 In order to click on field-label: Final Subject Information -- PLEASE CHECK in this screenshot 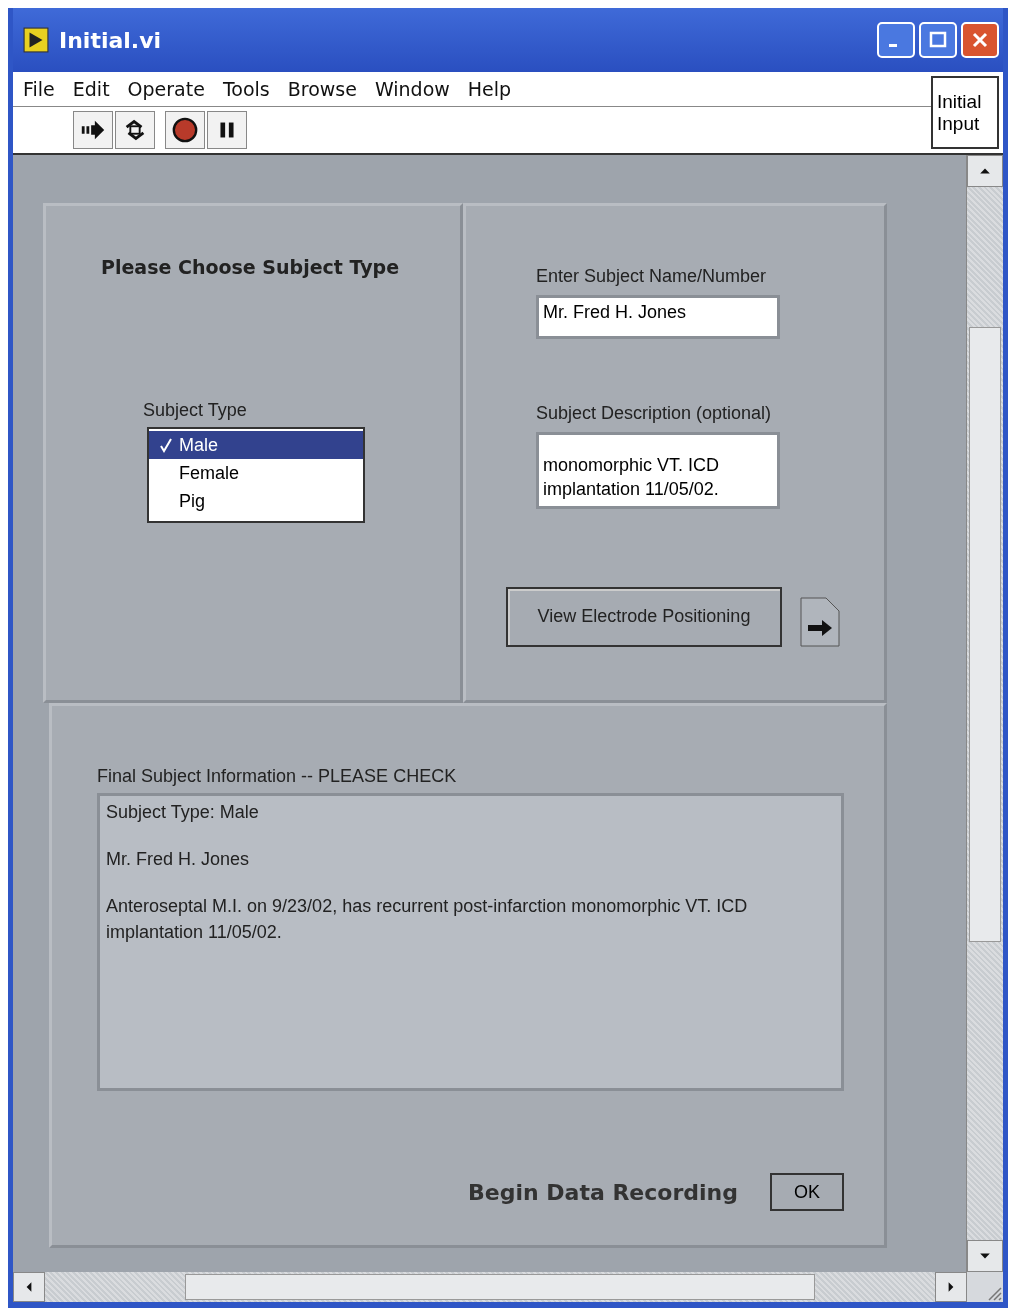, I will do `click(277, 776)`.